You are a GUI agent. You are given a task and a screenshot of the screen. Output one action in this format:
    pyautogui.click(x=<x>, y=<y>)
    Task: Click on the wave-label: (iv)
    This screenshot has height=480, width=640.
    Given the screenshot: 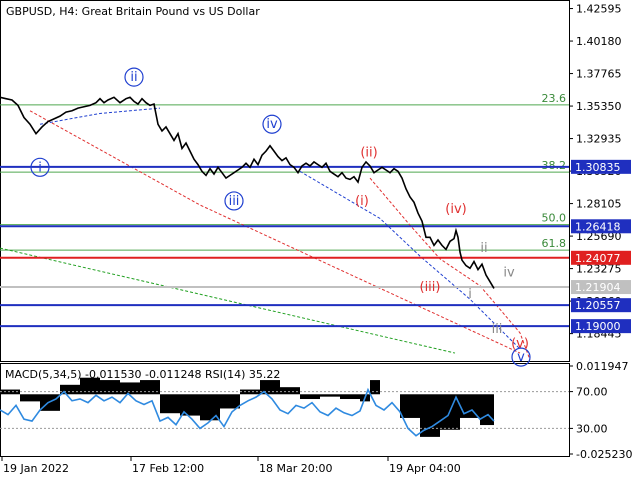 What is the action you would take?
    pyautogui.click(x=455, y=209)
    